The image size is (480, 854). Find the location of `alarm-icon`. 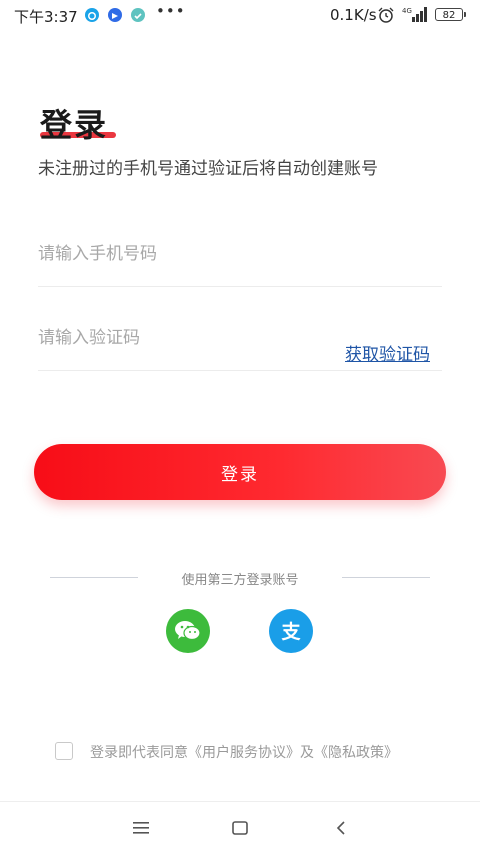

alarm-icon is located at coordinates (386, 17).